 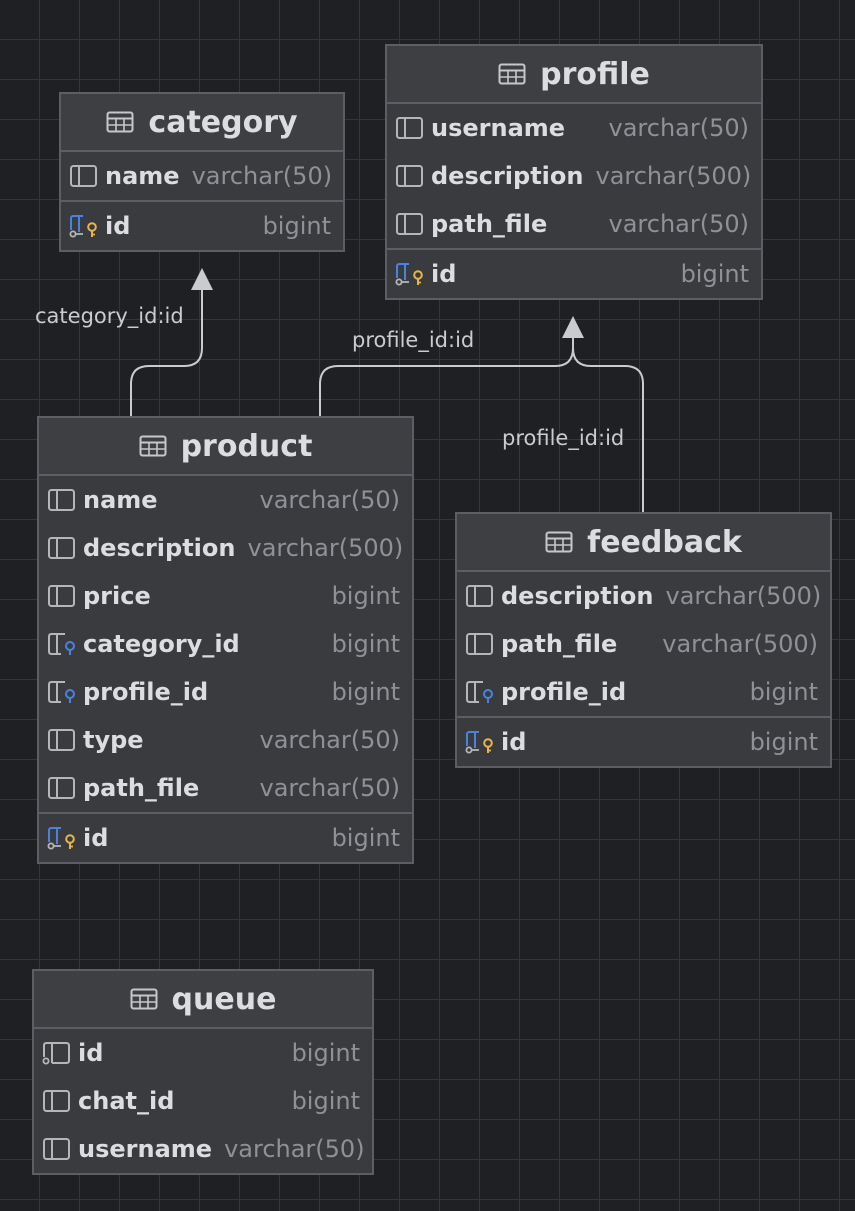 I want to click on relation-label-category: category_id:id, so click(x=109, y=316).